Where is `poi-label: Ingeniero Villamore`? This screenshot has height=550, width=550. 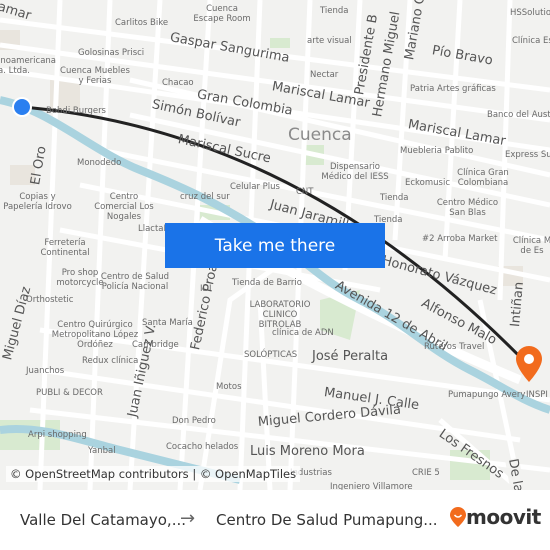
poi-label: Ingeniero Villamore is located at coordinates (371, 486).